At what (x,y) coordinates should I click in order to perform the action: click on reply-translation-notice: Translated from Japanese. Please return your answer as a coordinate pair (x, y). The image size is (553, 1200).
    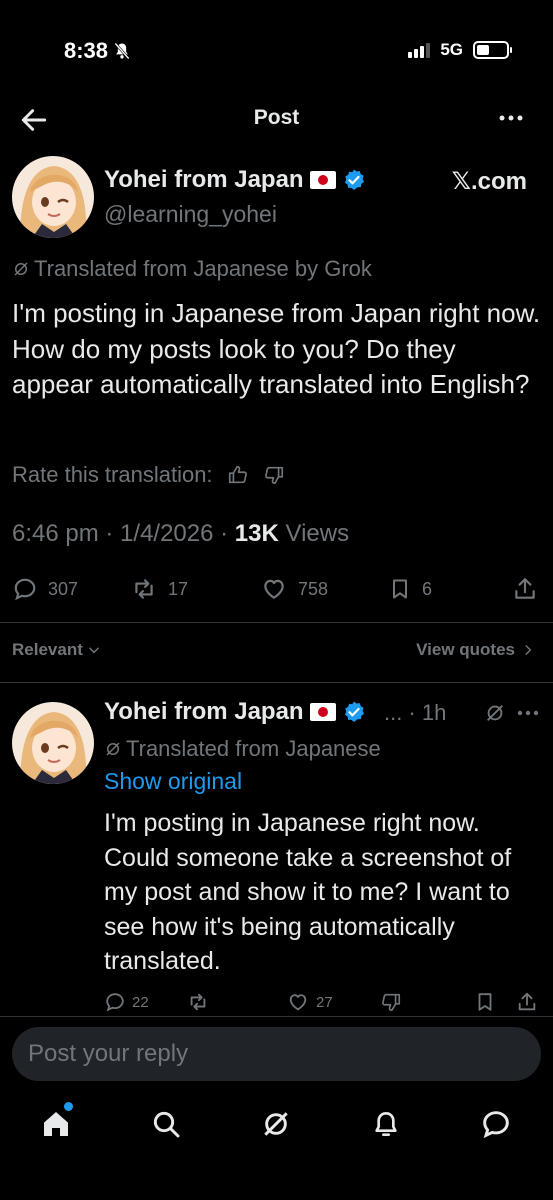
    Looking at the image, I should click on (242, 749).